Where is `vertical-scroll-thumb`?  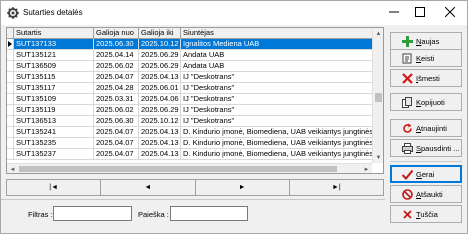
vertical-scroll-thumb is located at coordinates (378, 97).